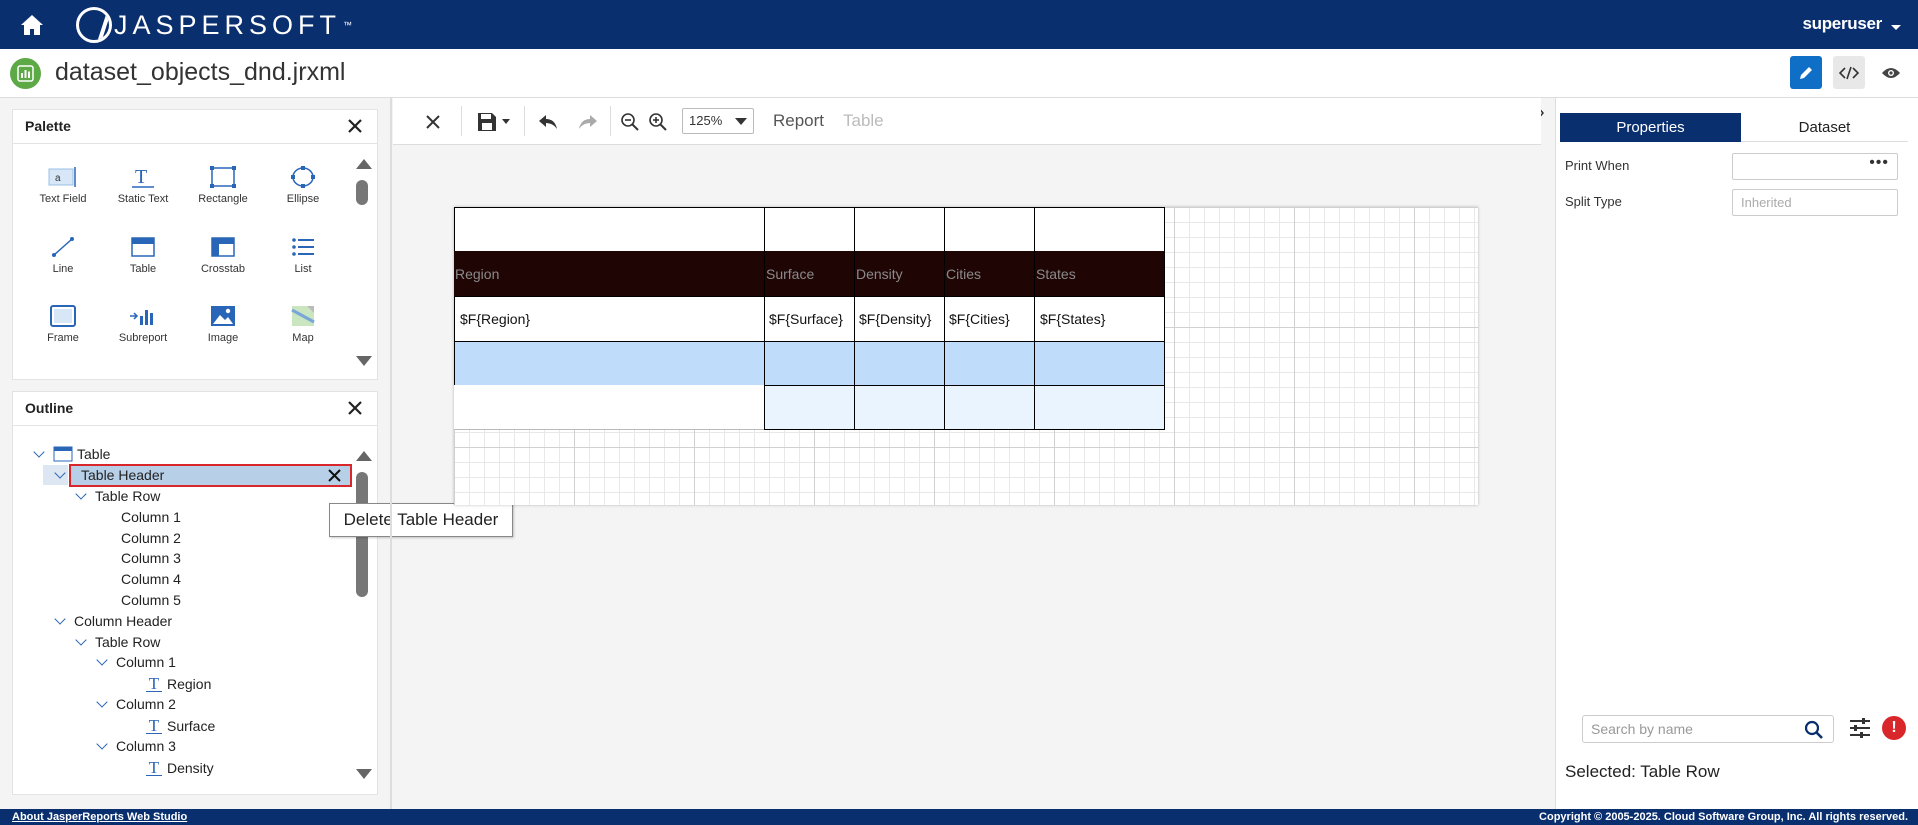  Describe the element at coordinates (605, 319) in the screenshot. I see `field-region: $F{Region}` at that location.